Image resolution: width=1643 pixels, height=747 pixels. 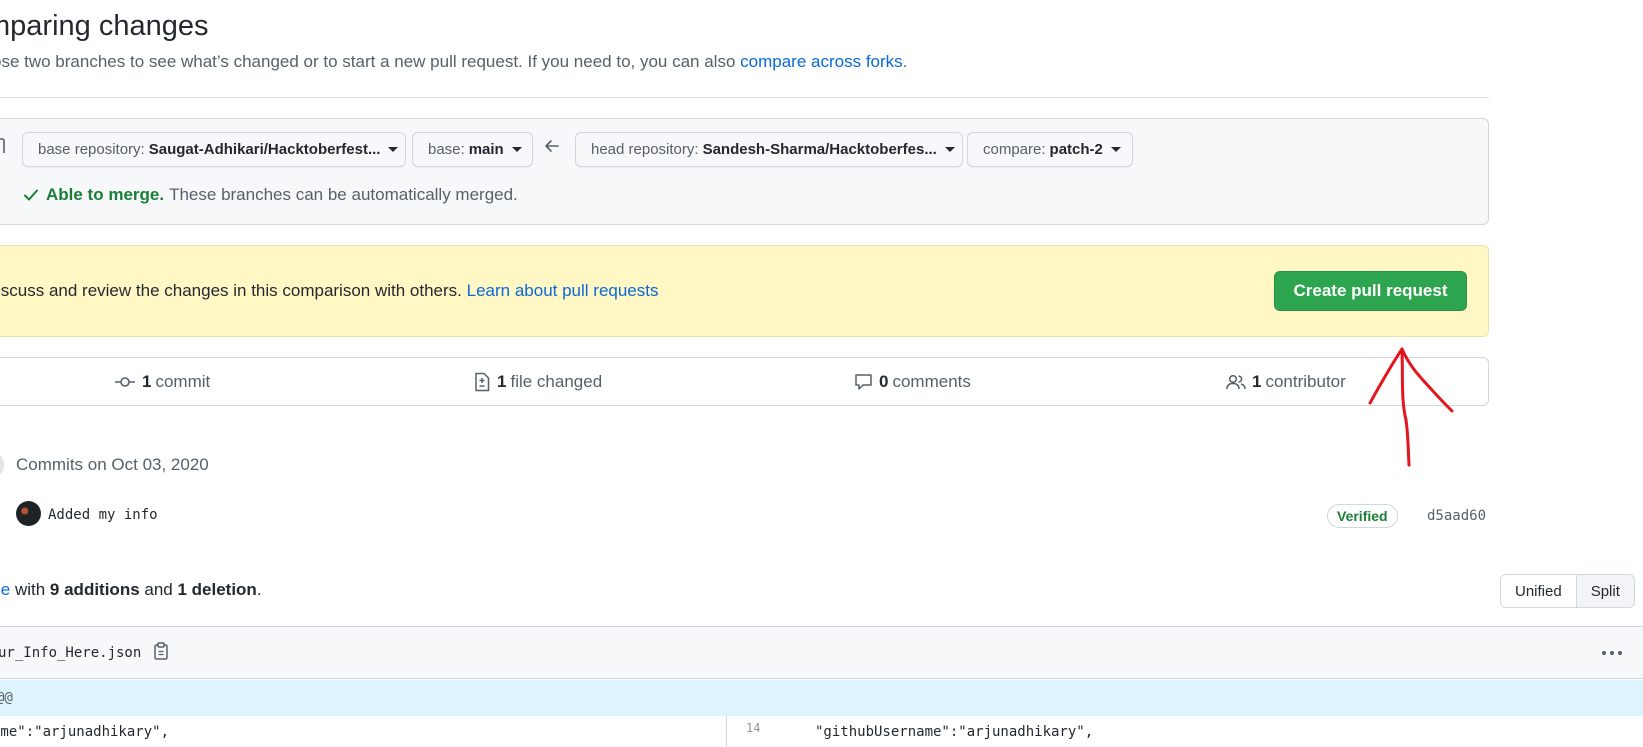 What do you see at coordinates (1604, 591) in the screenshot?
I see `split-view-button: Split` at bounding box center [1604, 591].